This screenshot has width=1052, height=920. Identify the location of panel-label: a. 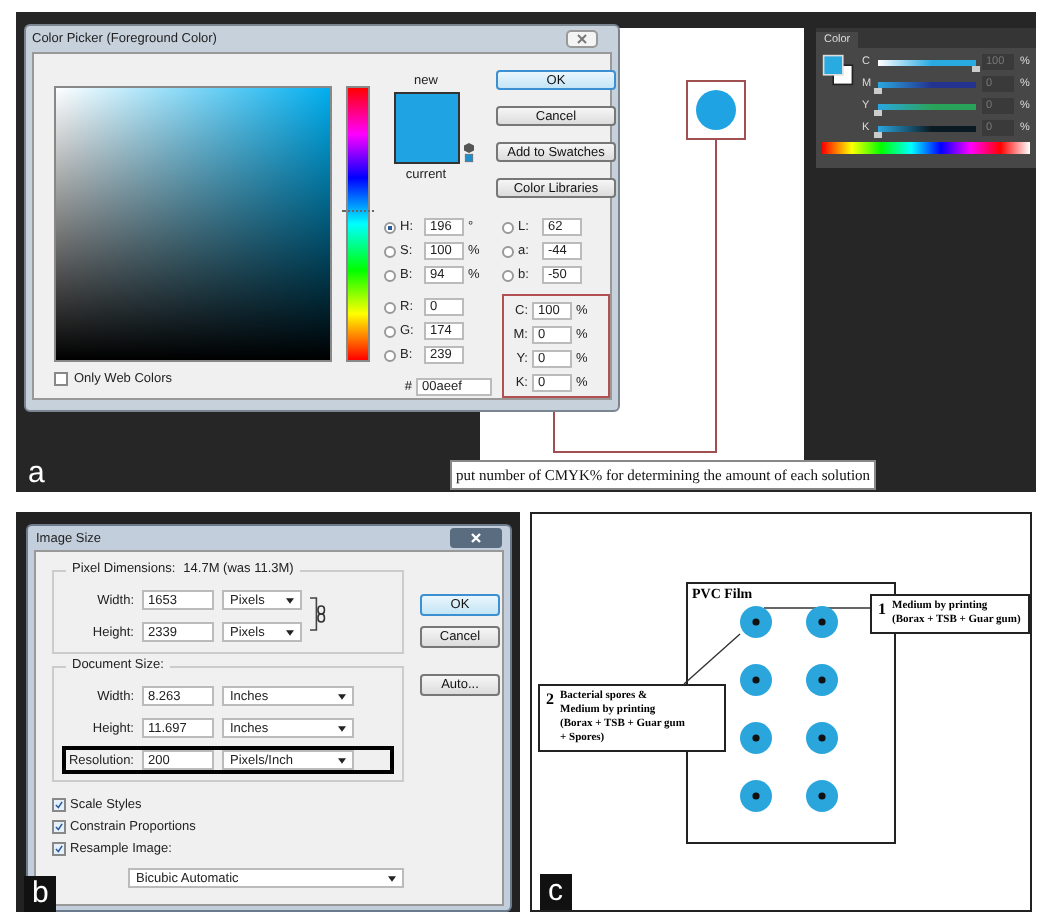
(36, 474).